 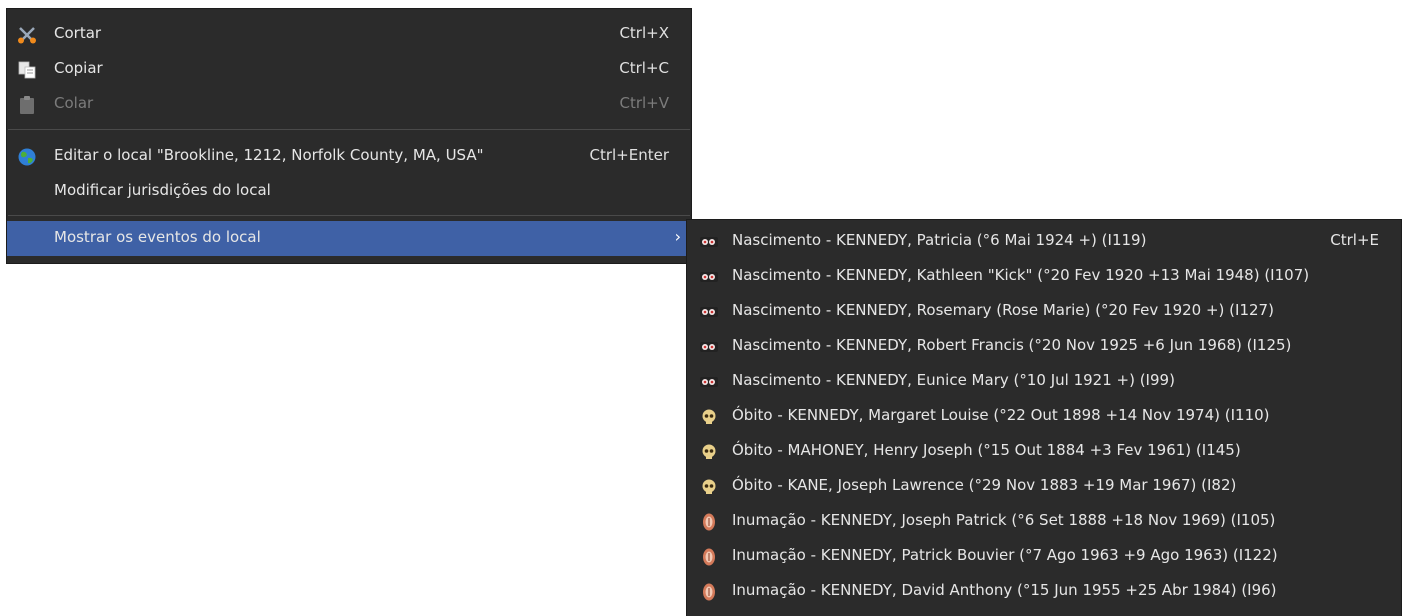 I want to click on shortcut-label: Ctrl+C, so click(x=644, y=68).